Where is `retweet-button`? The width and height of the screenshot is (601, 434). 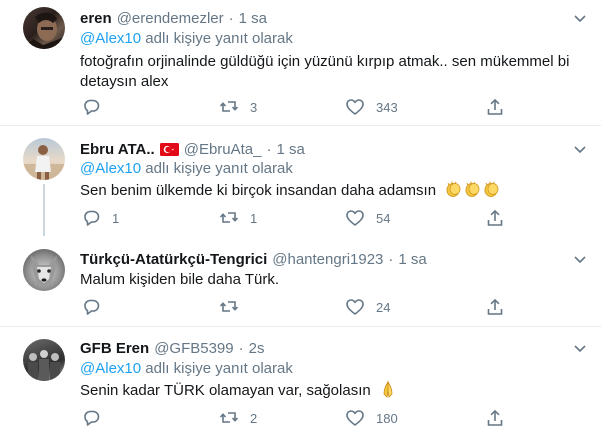
retweet-button is located at coordinates (234, 307).